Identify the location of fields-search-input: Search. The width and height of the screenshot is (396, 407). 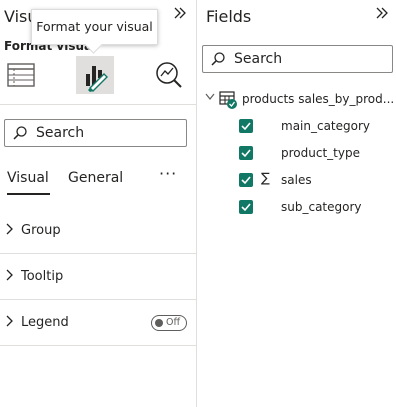
(297, 59).